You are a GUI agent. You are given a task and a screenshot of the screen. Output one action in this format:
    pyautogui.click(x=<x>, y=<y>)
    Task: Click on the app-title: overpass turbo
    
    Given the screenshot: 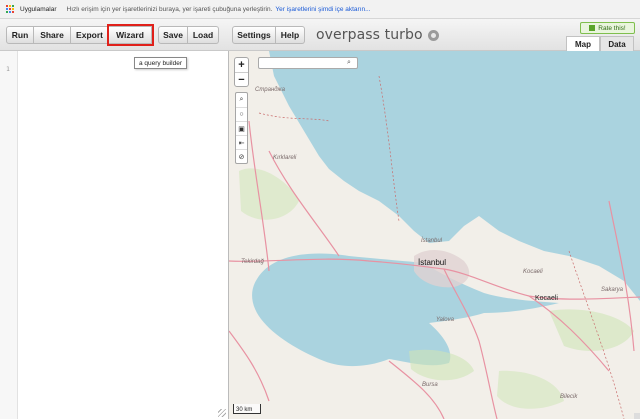 What is the action you would take?
    pyautogui.click(x=377, y=35)
    